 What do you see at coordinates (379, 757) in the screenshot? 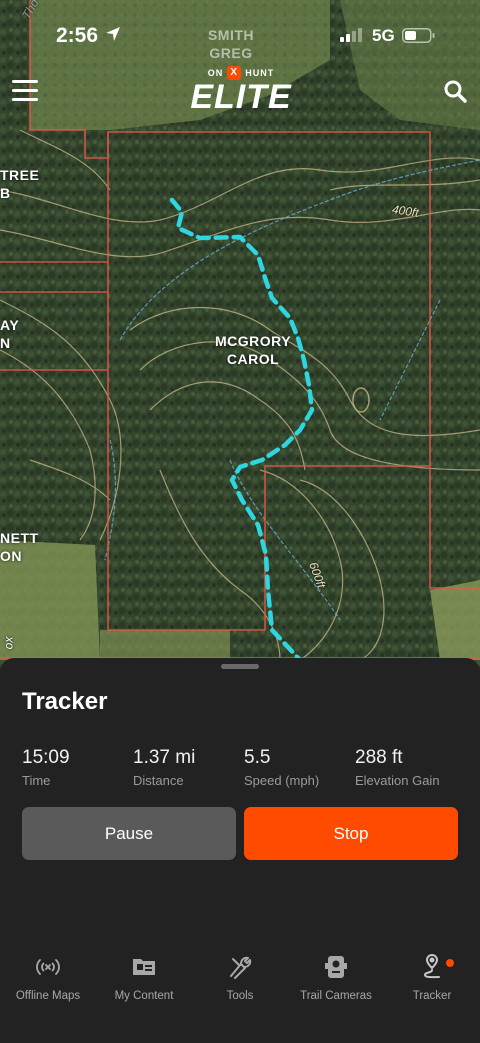
I see `stat-value: 288 ft` at bounding box center [379, 757].